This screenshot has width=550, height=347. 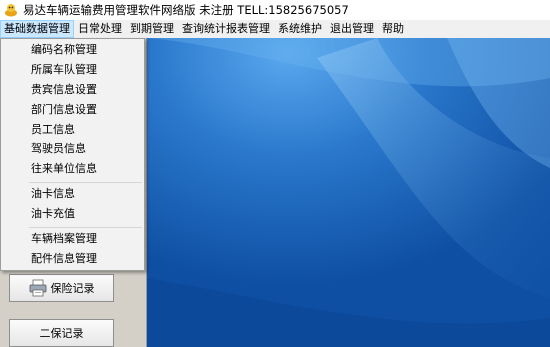 I want to click on menu-bar: 基础数据管理 日常处理 到期管理 查询统计报表管理 系统维护 退出管理 帮助, so click(x=275, y=29).